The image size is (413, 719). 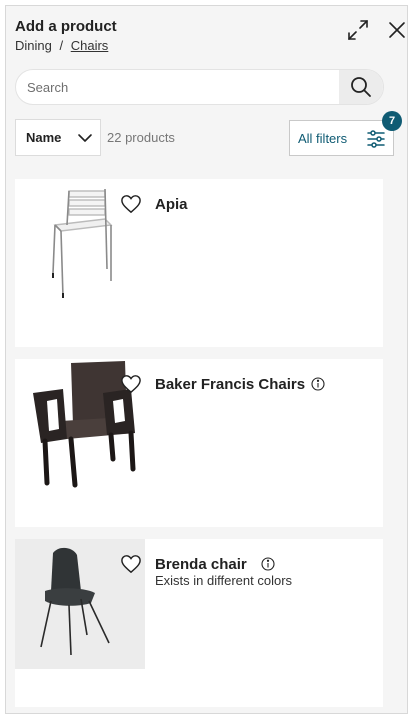 I want to click on product-subtitle: Exists in different colors, so click(x=224, y=580).